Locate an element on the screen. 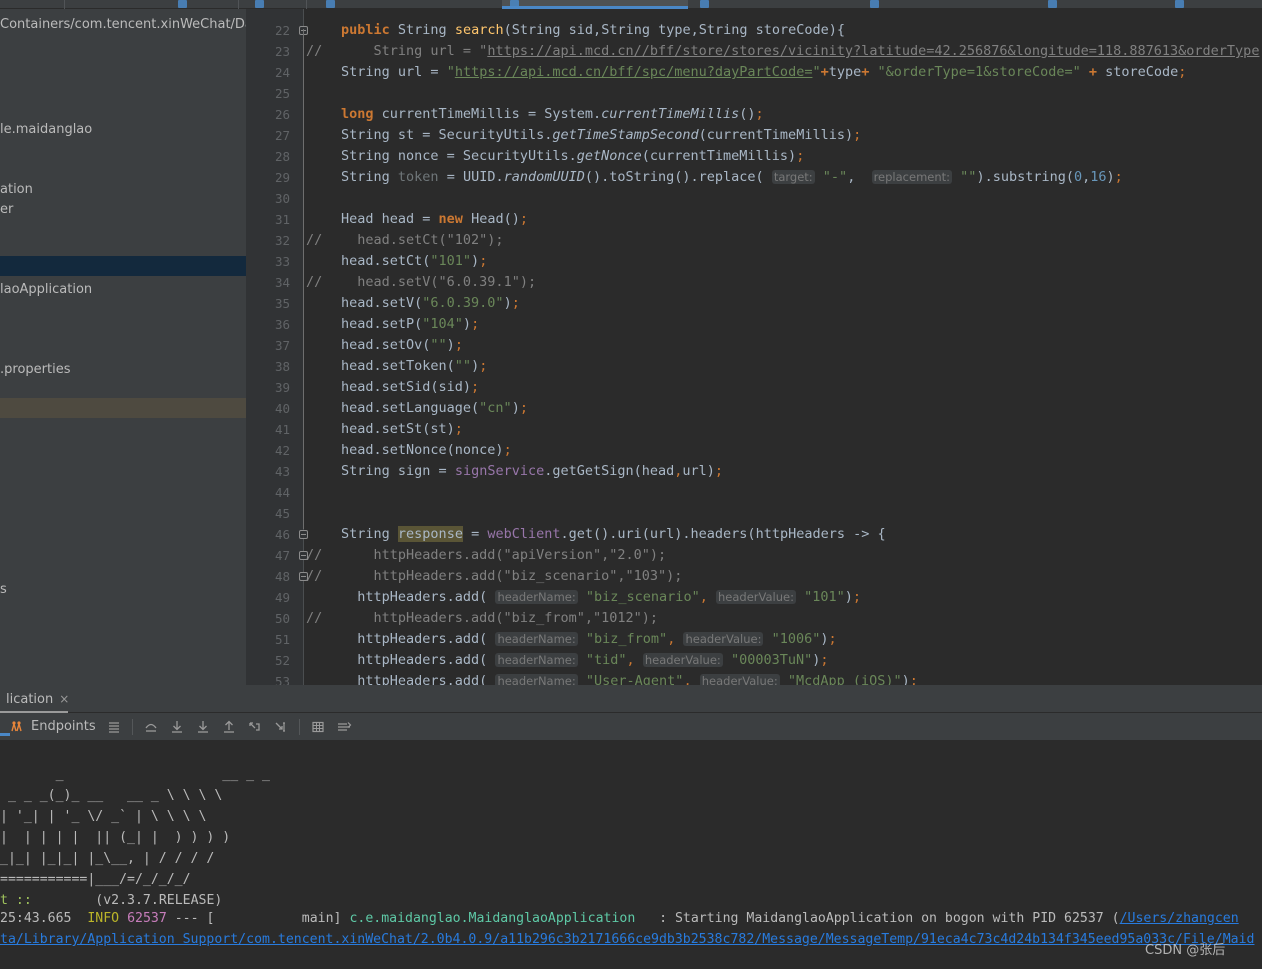  code-line: head.setSt(st); is located at coordinates (801, 429).